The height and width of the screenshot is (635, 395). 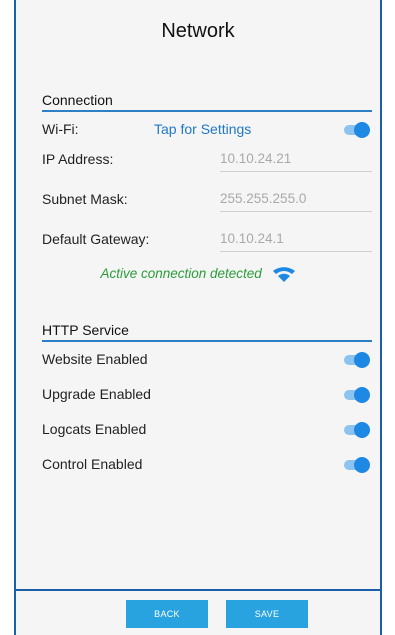 I want to click on upgrade-enabled-label: Upgrade Enabled, so click(x=96, y=394).